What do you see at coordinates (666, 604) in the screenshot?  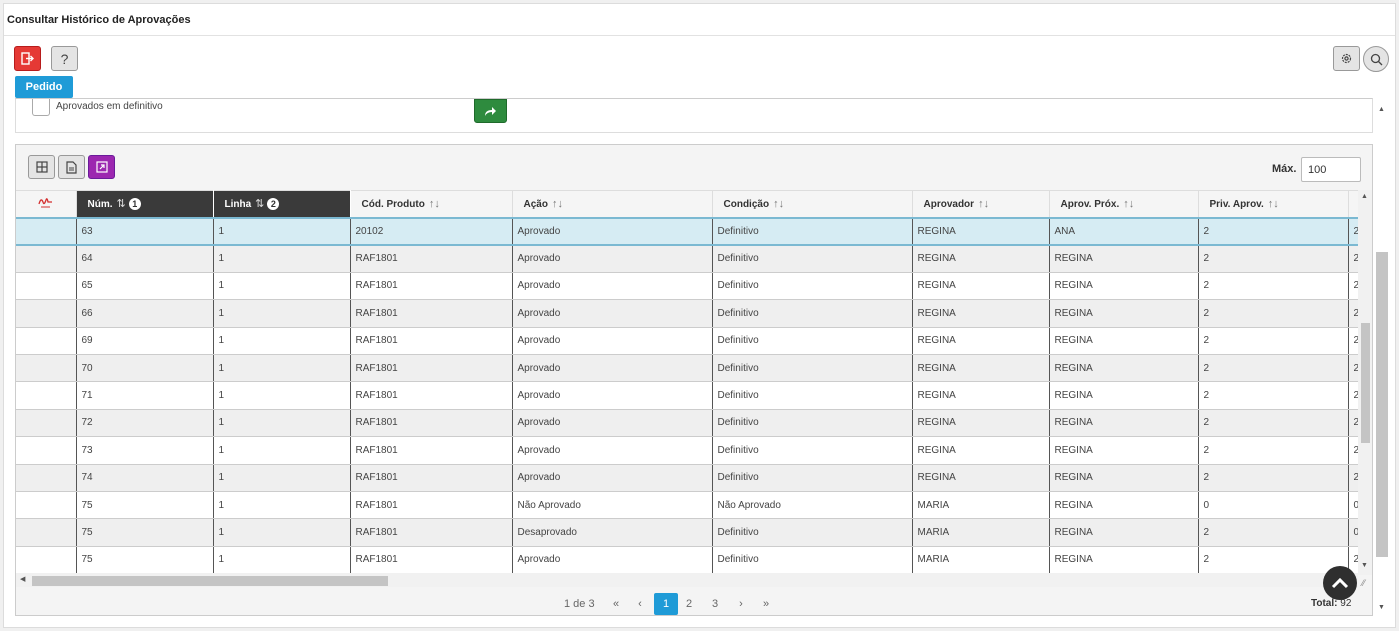 I see `page-button-1: 1` at bounding box center [666, 604].